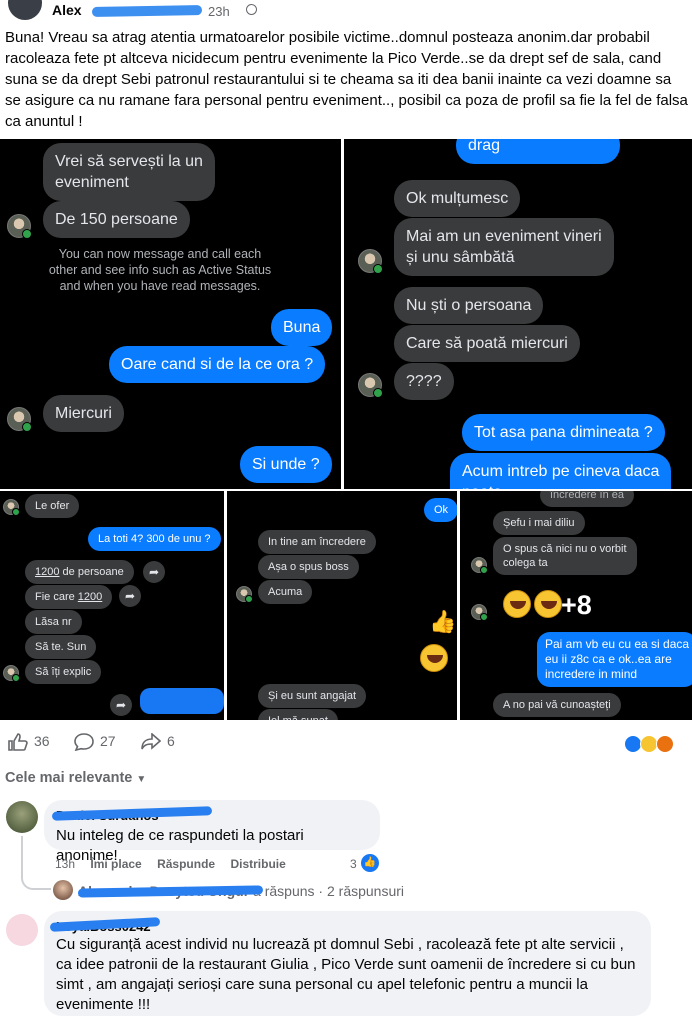 This screenshot has width=692, height=1016. What do you see at coordinates (561, 471) in the screenshot?
I see `message: Acum intreb pe cineva daca poate` at bounding box center [561, 471].